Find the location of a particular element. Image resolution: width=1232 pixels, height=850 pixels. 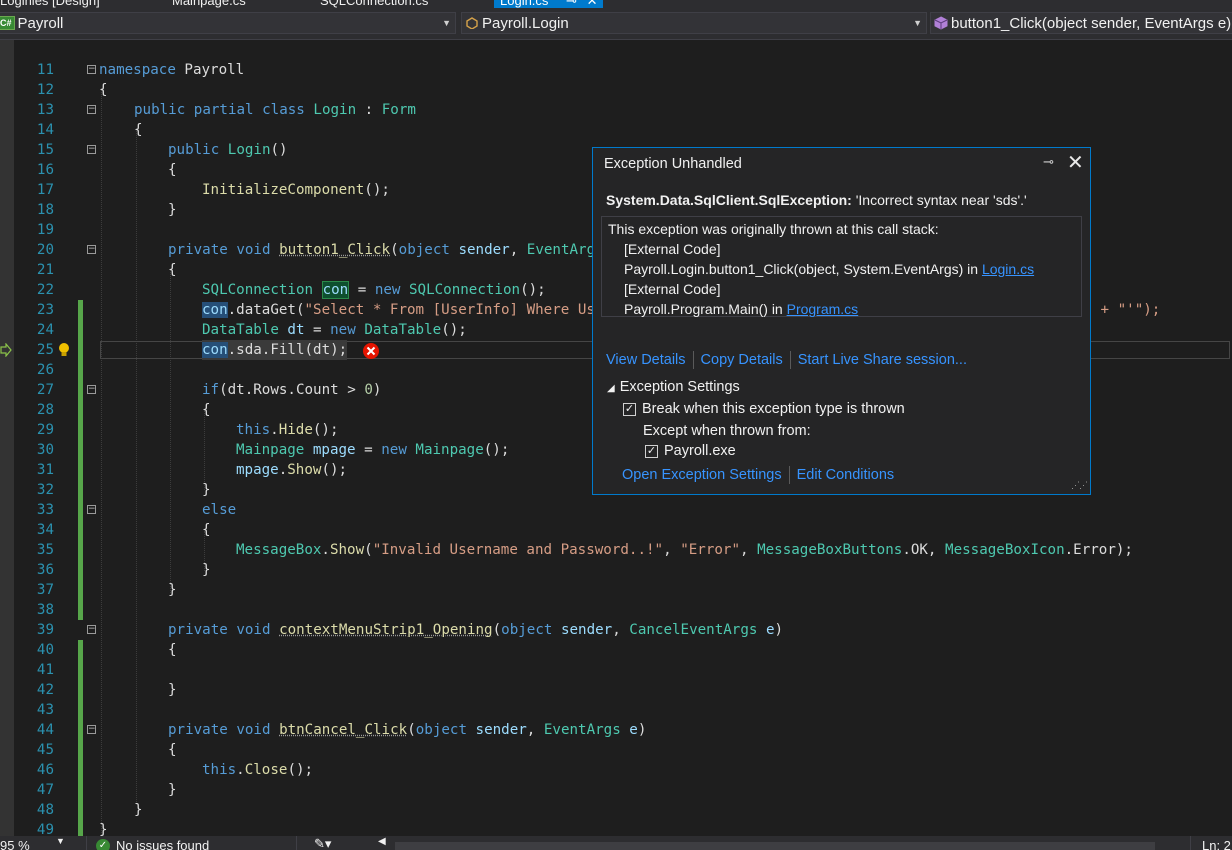

tab-label: Login.cs is located at coordinates (524, 4).